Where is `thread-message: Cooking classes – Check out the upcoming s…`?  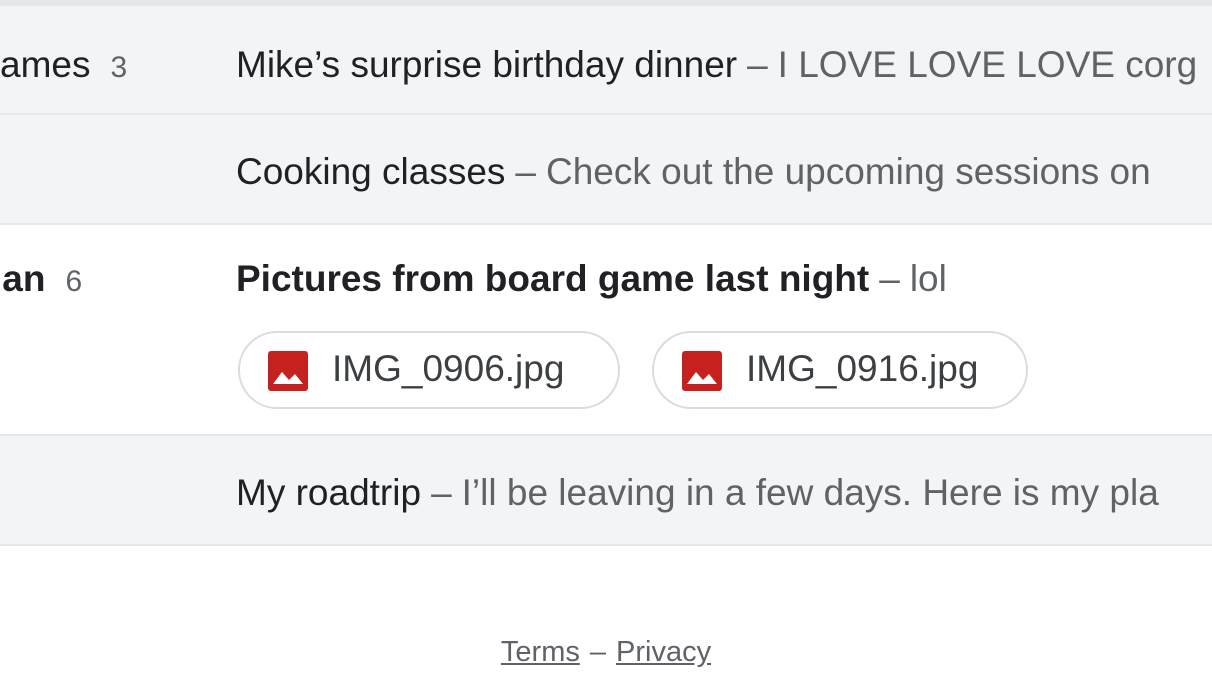
thread-message: Cooking classes – Check out the upcoming s… is located at coordinates (693, 172).